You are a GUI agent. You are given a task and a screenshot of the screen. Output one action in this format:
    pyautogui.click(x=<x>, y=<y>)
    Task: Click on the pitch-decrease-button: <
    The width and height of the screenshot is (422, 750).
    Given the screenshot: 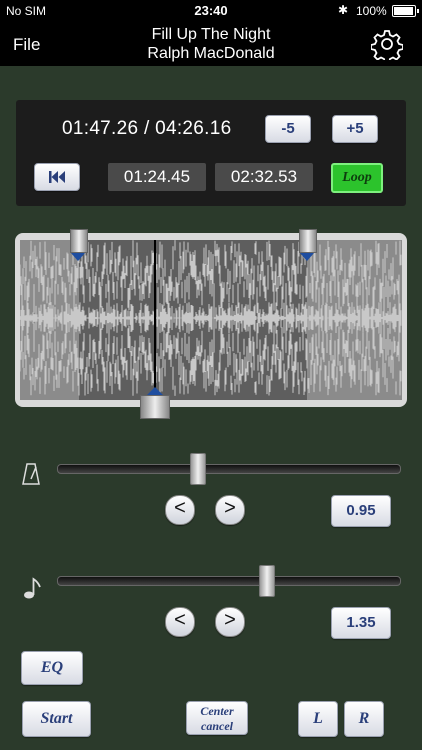 What is the action you would take?
    pyautogui.click(x=180, y=622)
    